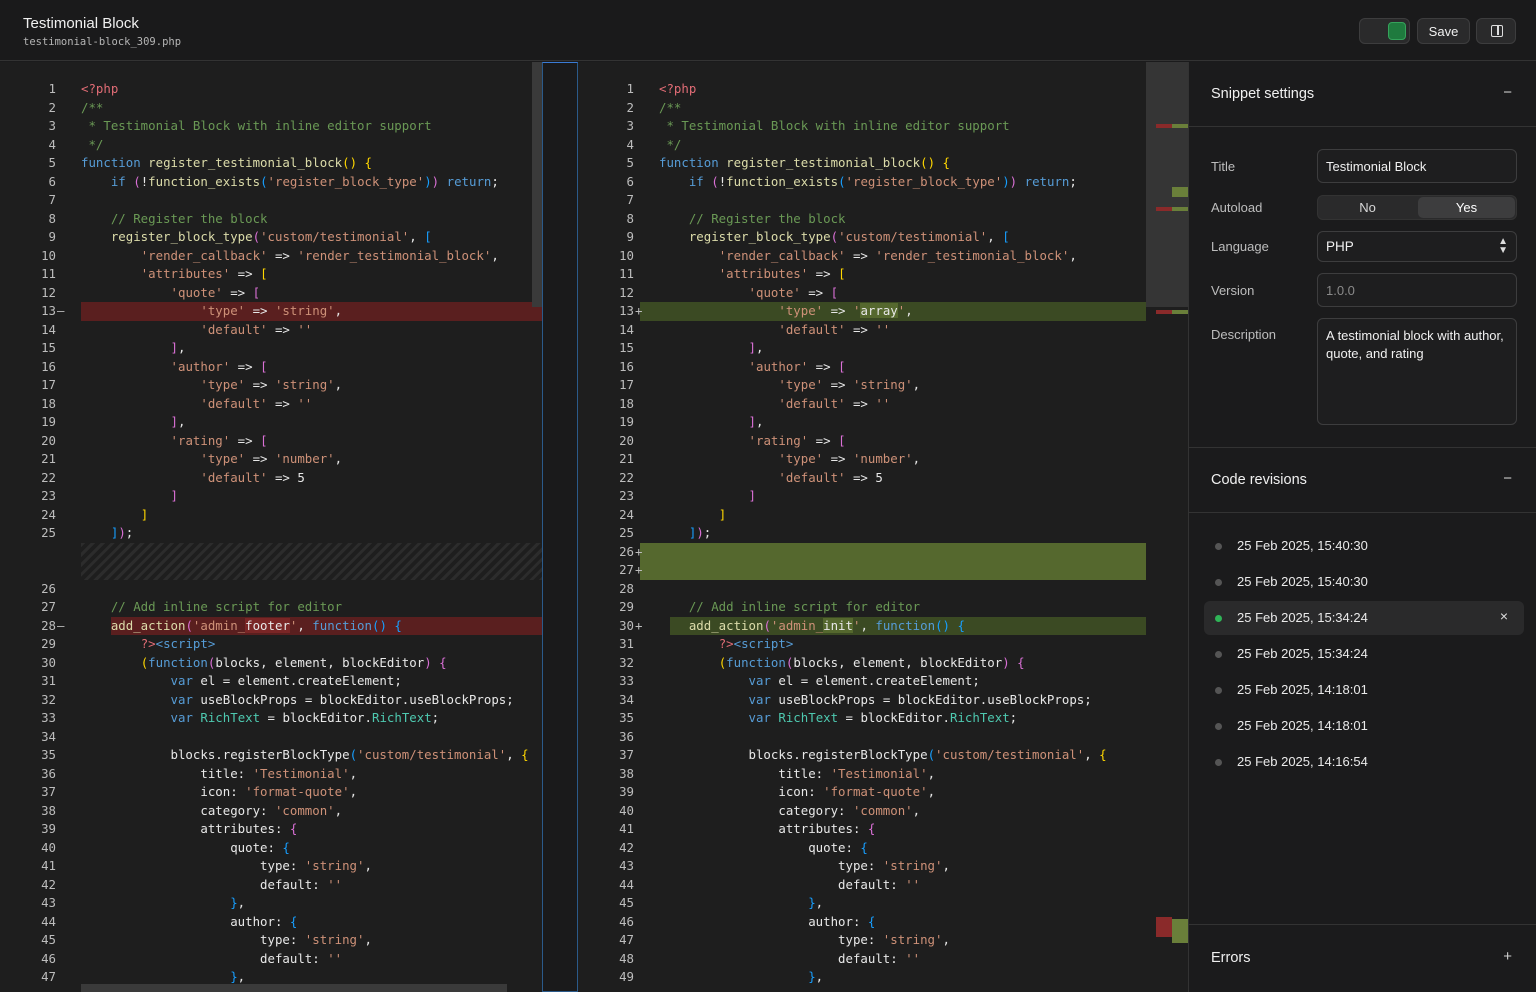 The width and height of the screenshot is (1536, 992). I want to click on code-line: 1 <?php, so click(271, 89).